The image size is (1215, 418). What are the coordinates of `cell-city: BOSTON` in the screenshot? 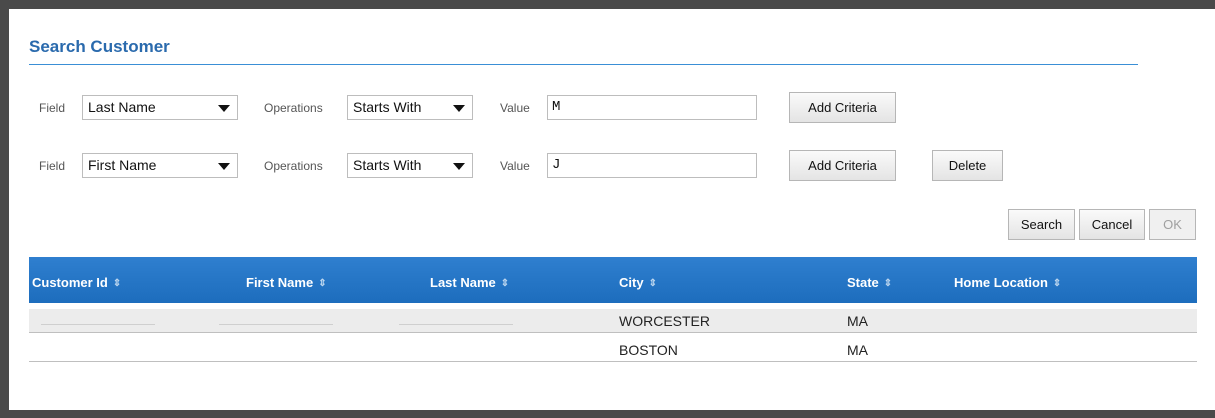 It's located at (648, 350).